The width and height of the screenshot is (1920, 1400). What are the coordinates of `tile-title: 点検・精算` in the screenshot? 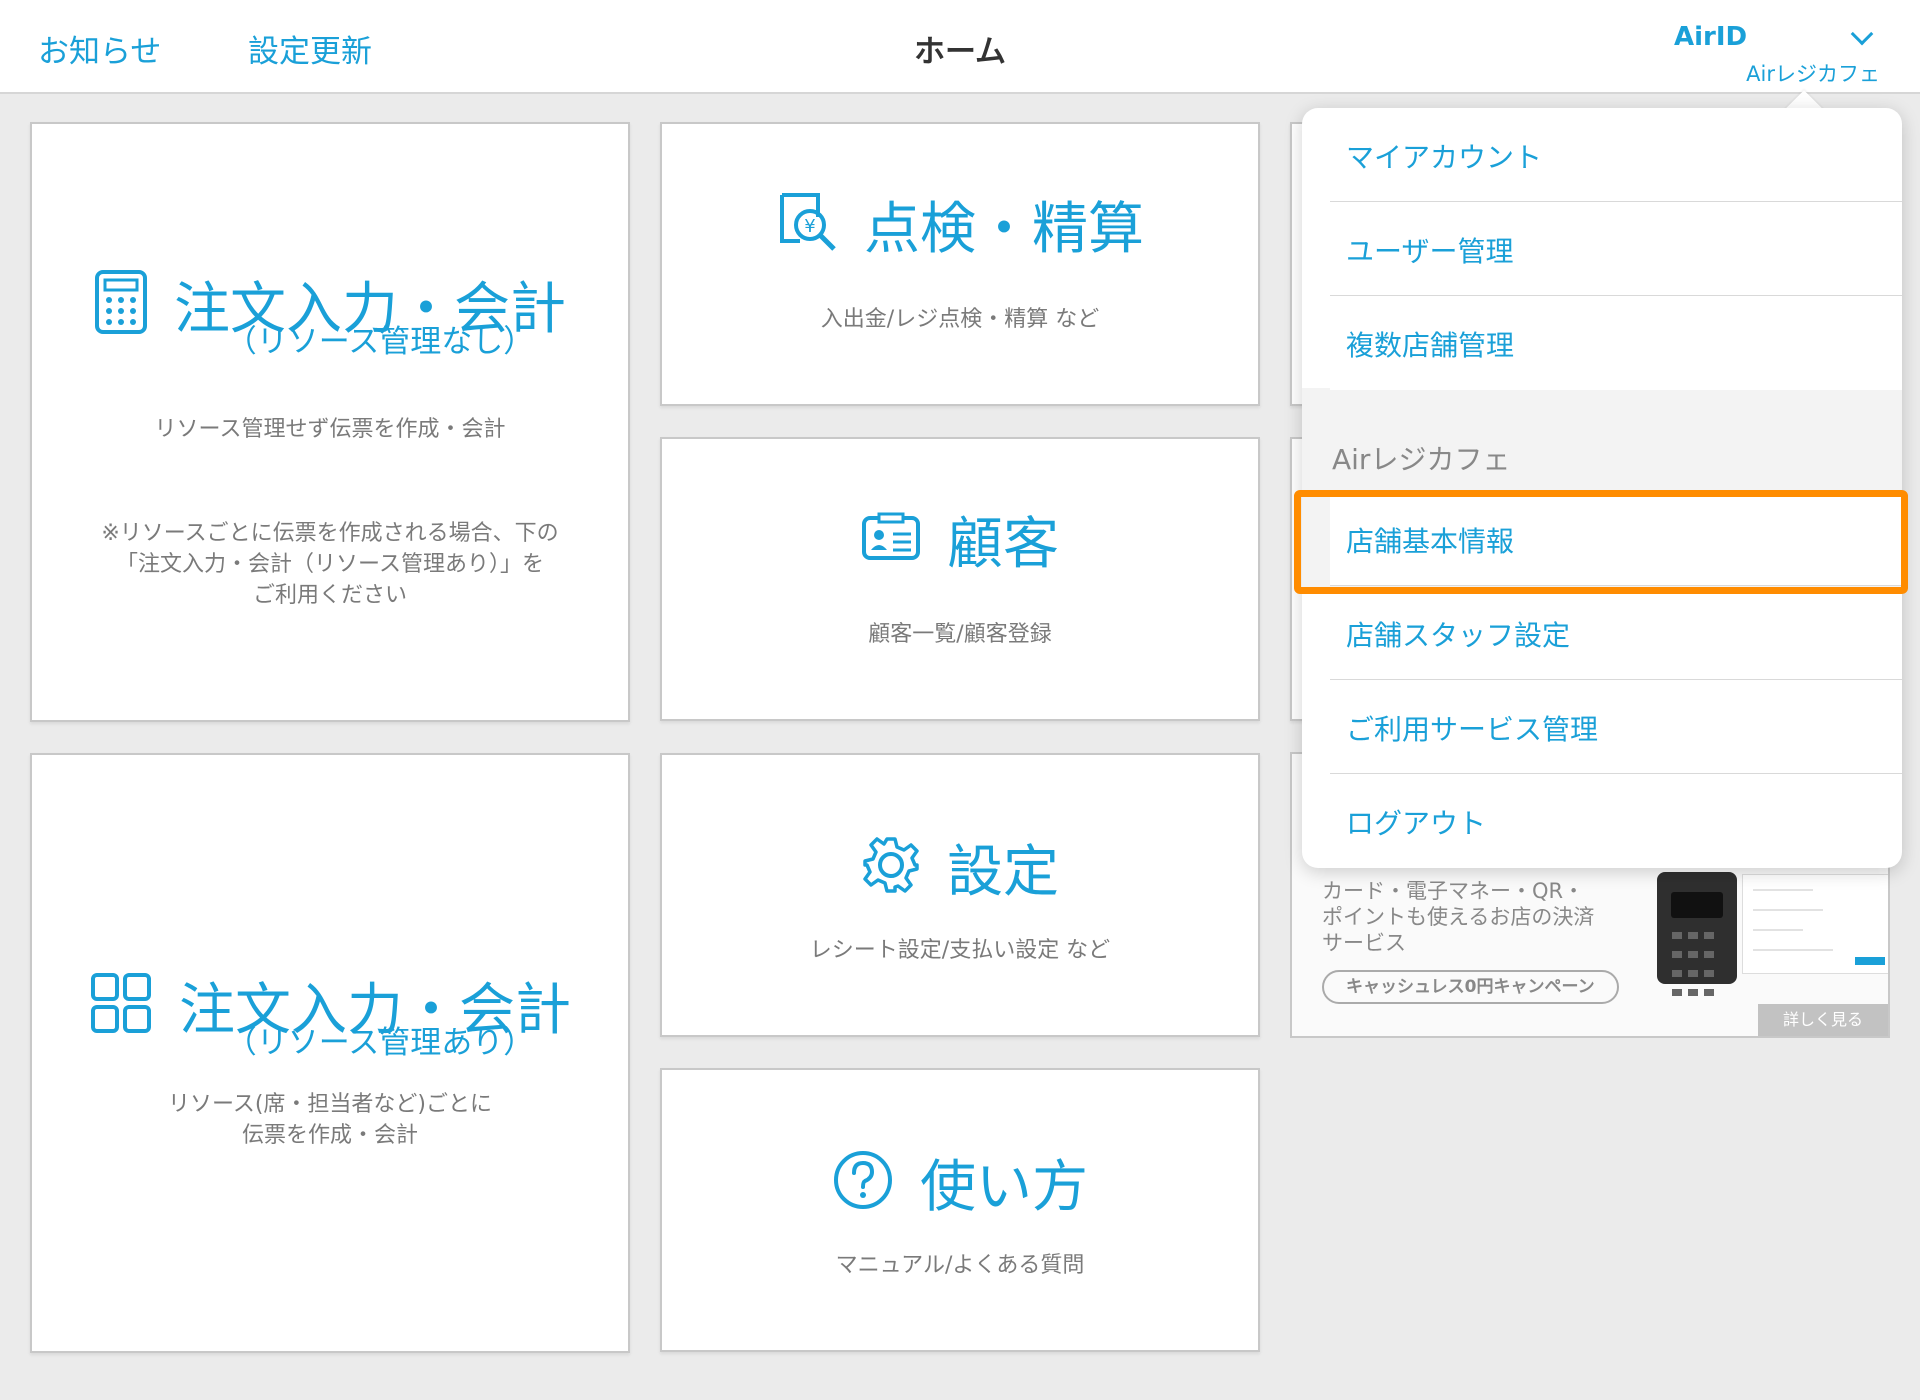 It's located at (1004, 229).